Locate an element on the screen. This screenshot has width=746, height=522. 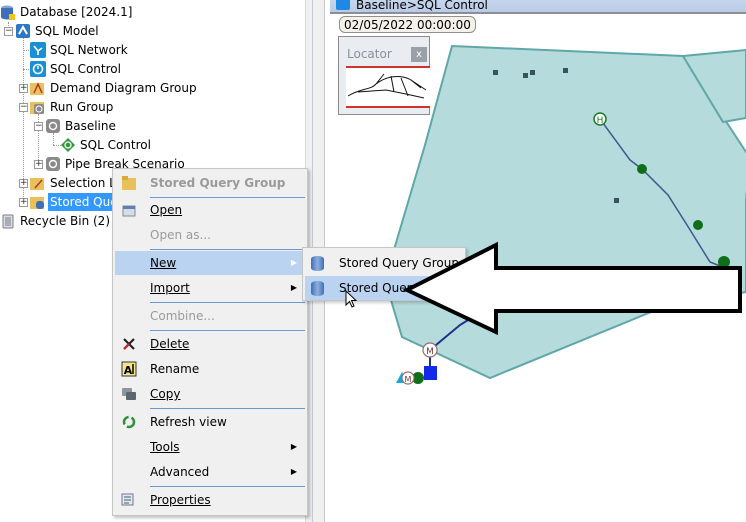
close-icon: x is located at coordinates (419, 54).